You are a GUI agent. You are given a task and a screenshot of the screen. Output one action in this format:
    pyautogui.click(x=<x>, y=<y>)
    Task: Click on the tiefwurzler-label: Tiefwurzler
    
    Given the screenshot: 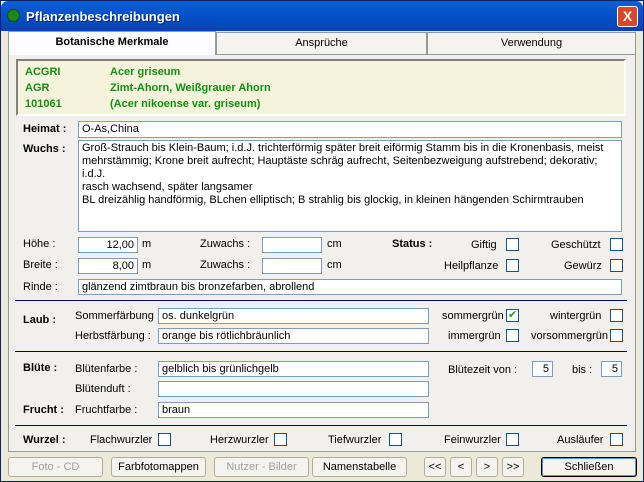 What is the action you would take?
    pyautogui.click(x=355, y=440)
    